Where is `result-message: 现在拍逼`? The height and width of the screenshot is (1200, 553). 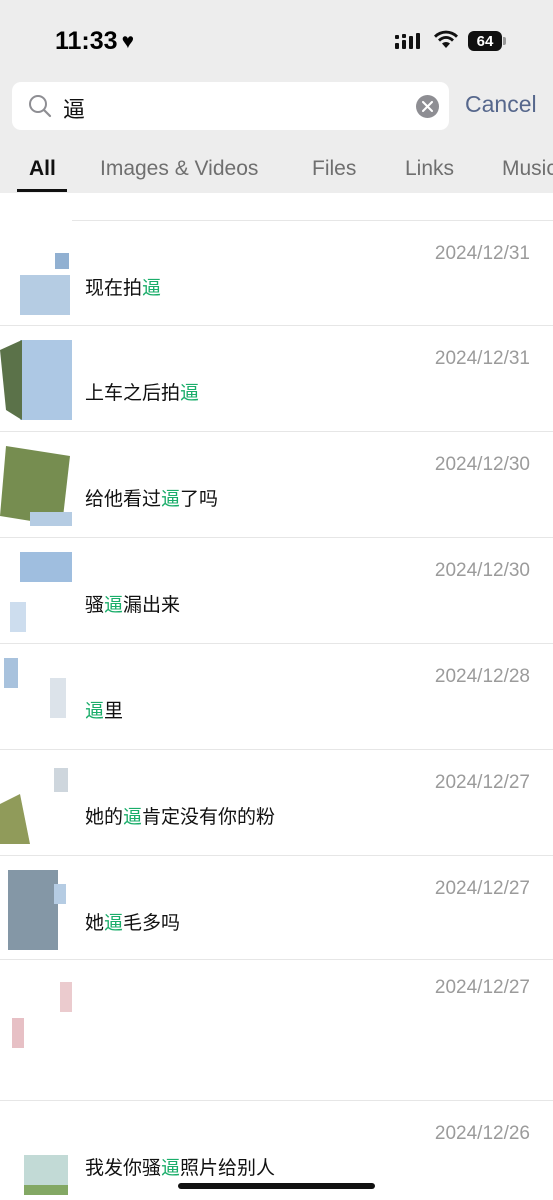 result-message: 现在拍逼 is located at coordinates (123, 286).